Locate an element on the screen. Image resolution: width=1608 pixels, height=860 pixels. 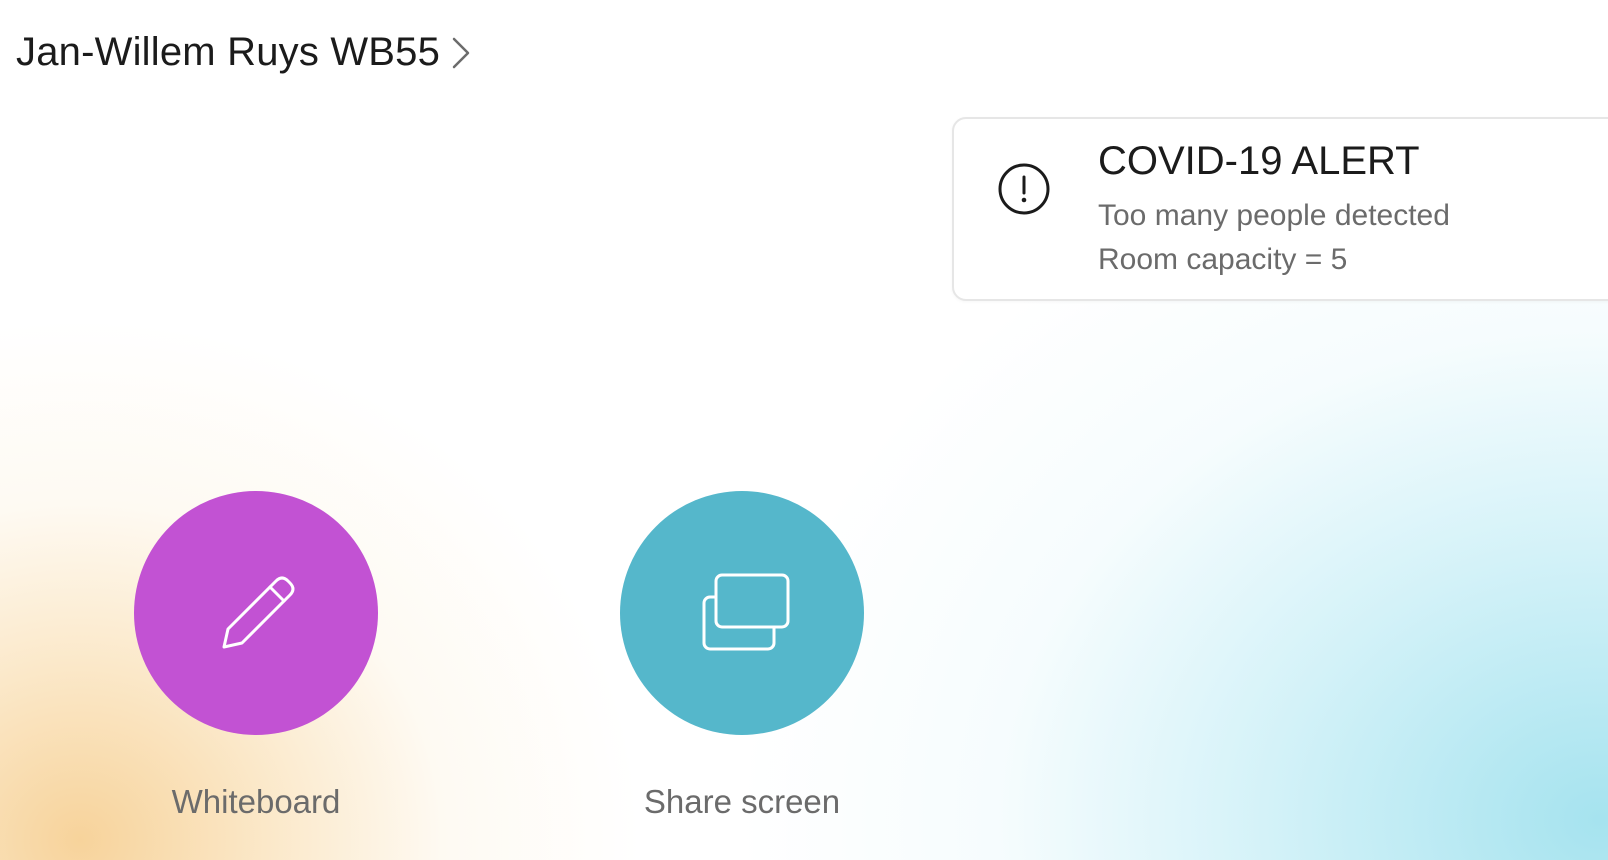
share-screen-icon is located at coordinates (742, 613).